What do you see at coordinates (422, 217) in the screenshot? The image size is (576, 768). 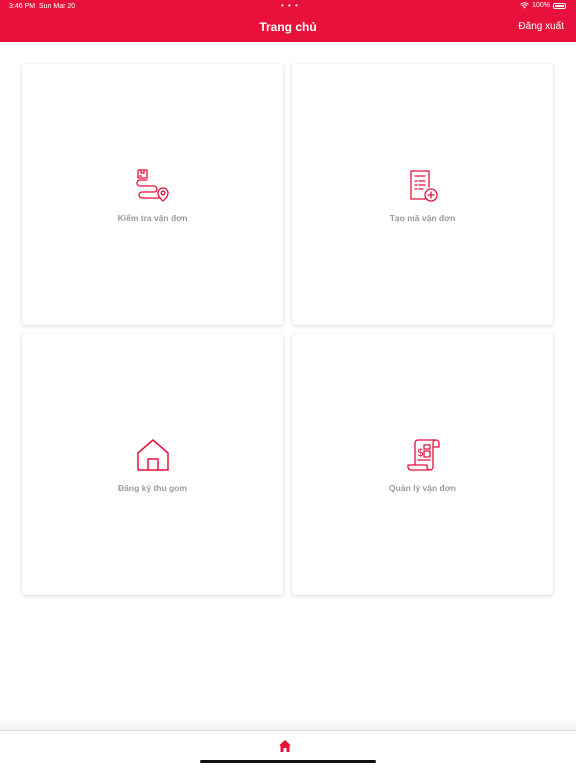 I see `card-label: Tạo mã vận đơn` at bounding box center [422, 217].